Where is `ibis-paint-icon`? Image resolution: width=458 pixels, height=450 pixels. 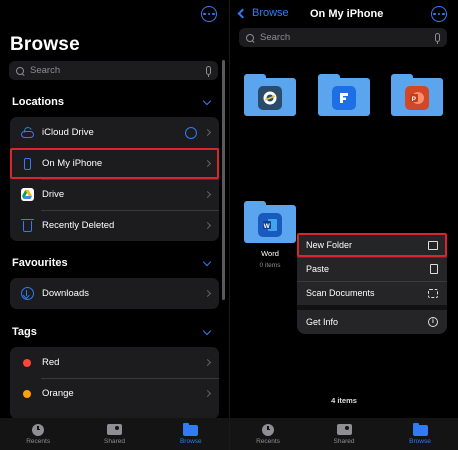
ibis-paint-icon is located at coordinates (270, 98).